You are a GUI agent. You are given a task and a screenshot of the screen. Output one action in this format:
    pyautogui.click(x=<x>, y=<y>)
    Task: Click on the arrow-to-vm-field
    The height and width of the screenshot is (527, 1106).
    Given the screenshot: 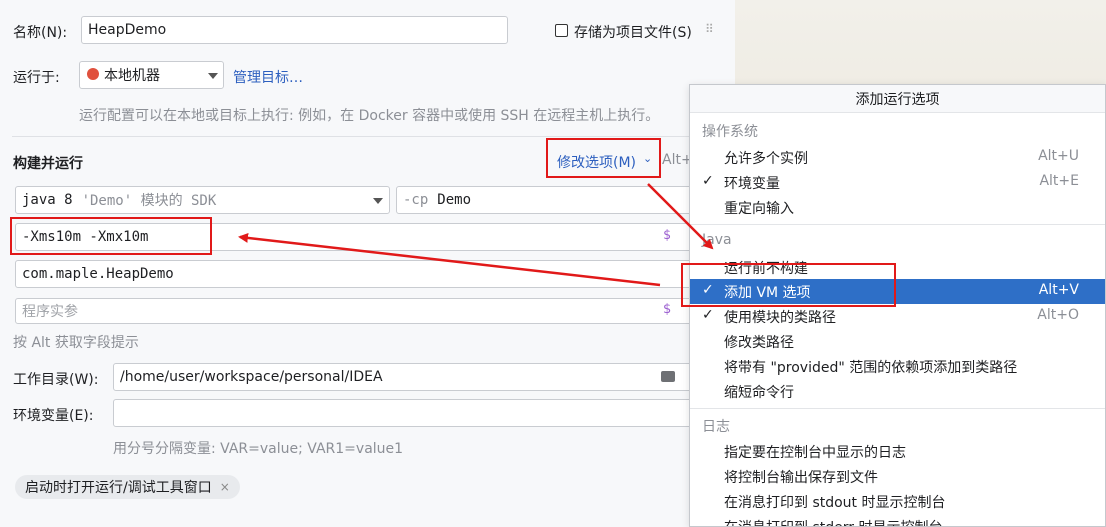 What is the action you would take?
    pyautogui.click(x=449, y=259)
    